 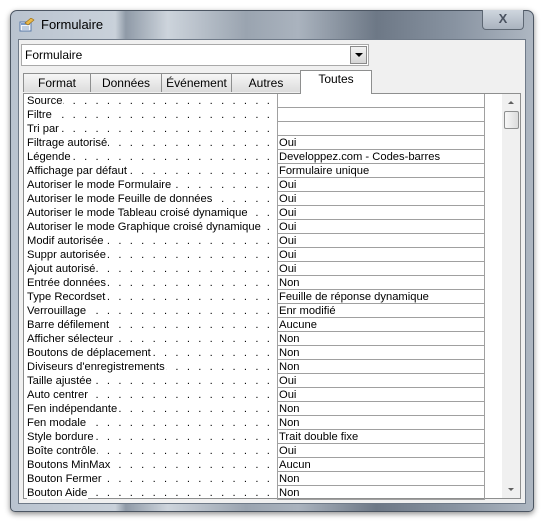 What do you see at coordinates (69, 465) in the screenshot?
I see `property-label-text: Boutons MinMax` at bounding box center [69, 465].